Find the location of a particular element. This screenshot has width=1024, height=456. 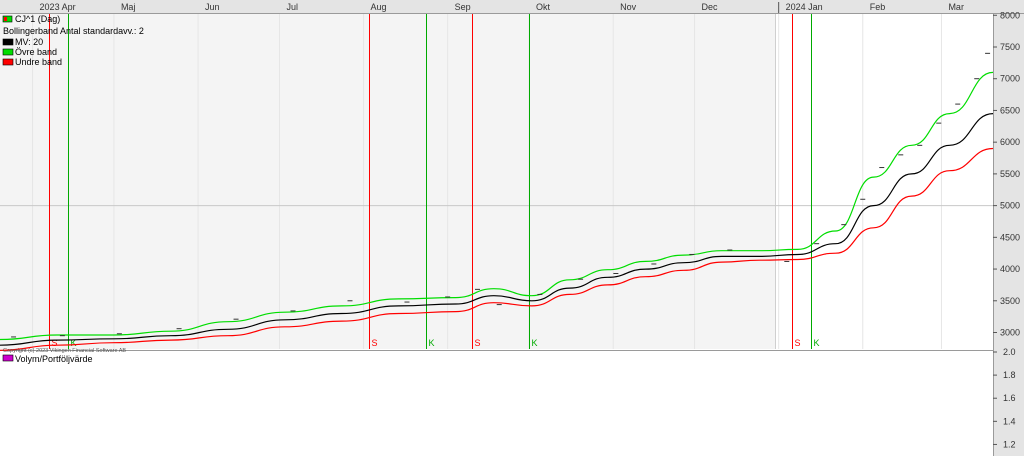

time-axis-label: 2023 Apr is located at coordinates (58, 7).